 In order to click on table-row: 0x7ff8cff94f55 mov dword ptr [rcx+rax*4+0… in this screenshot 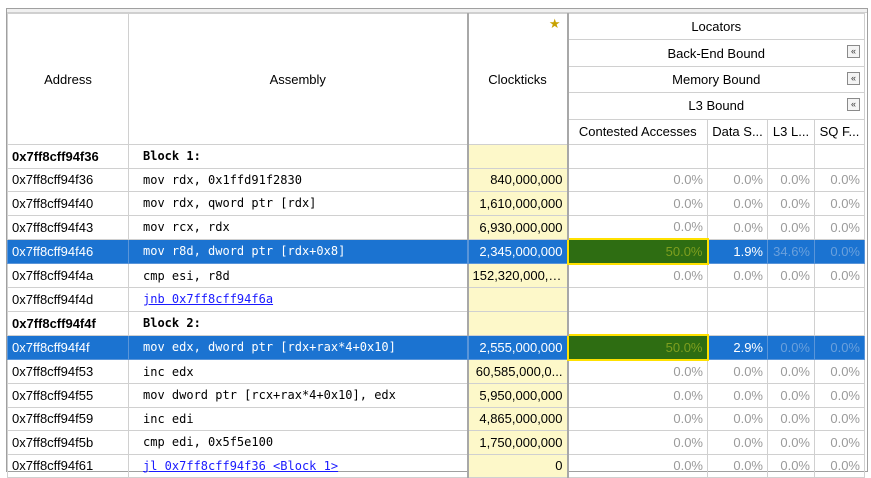, I will do `click(436, 395)`.